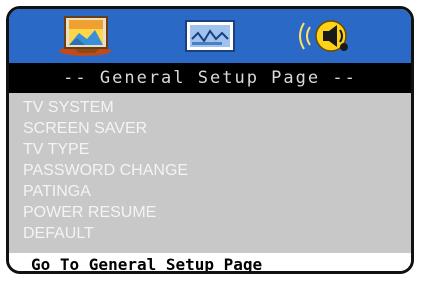  Describe the element at coordinates (217, 191) in the screenshot. I see `menu-item-patinga: PATINGA` at that location.